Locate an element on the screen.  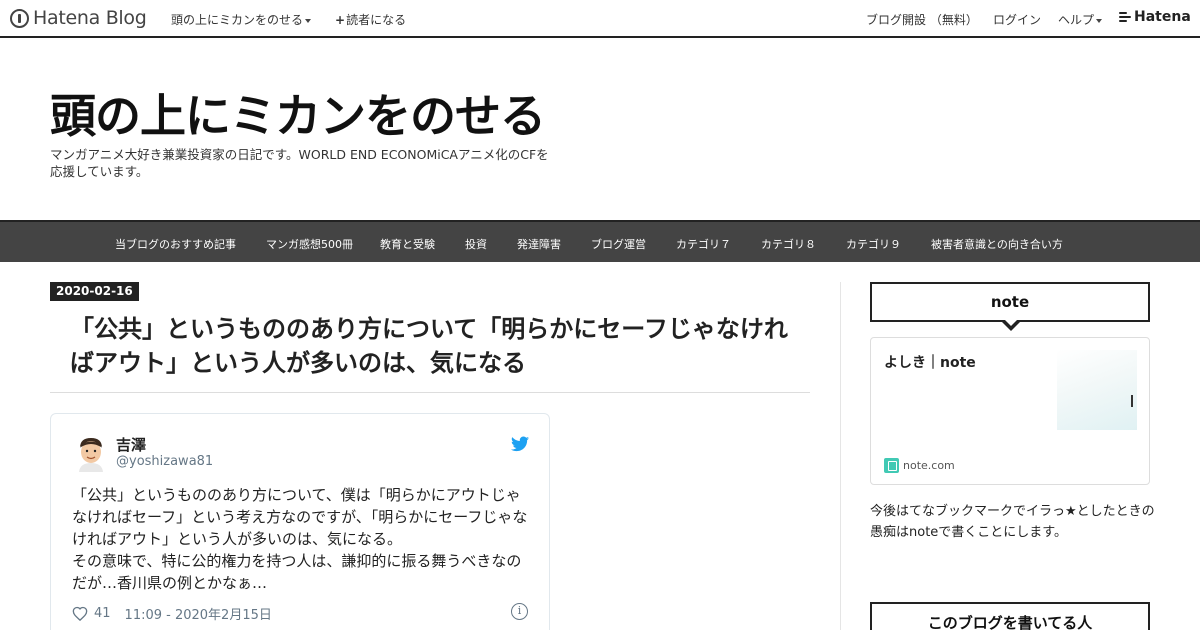
card-thumbnail is located at coordinates (1097, 390).